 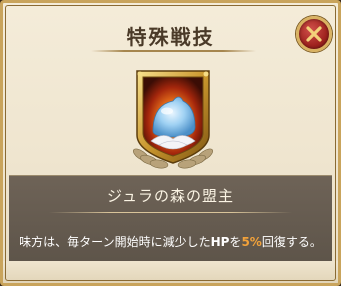 I want to click on description-mid: を, so click(x=235, y=242).